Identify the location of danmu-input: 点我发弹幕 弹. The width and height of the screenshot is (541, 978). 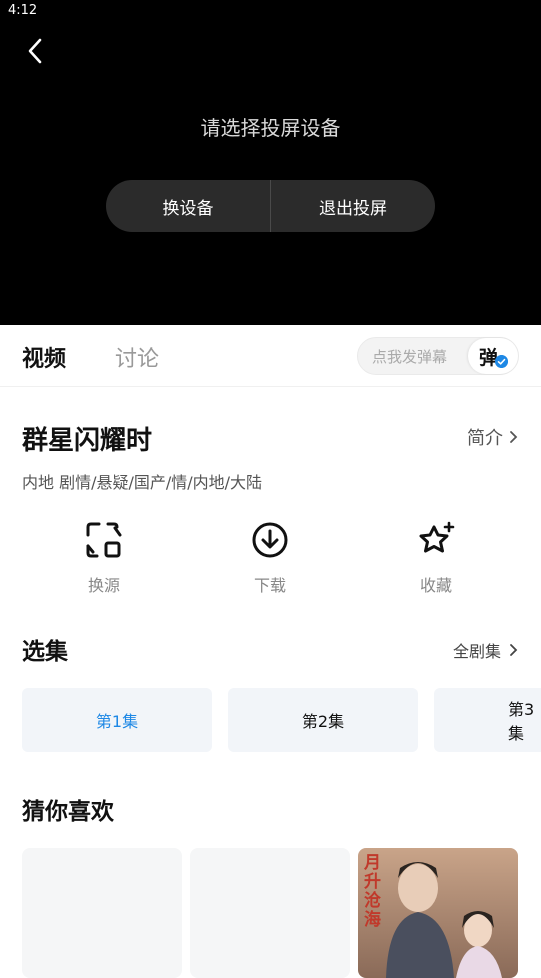
(438, 356).